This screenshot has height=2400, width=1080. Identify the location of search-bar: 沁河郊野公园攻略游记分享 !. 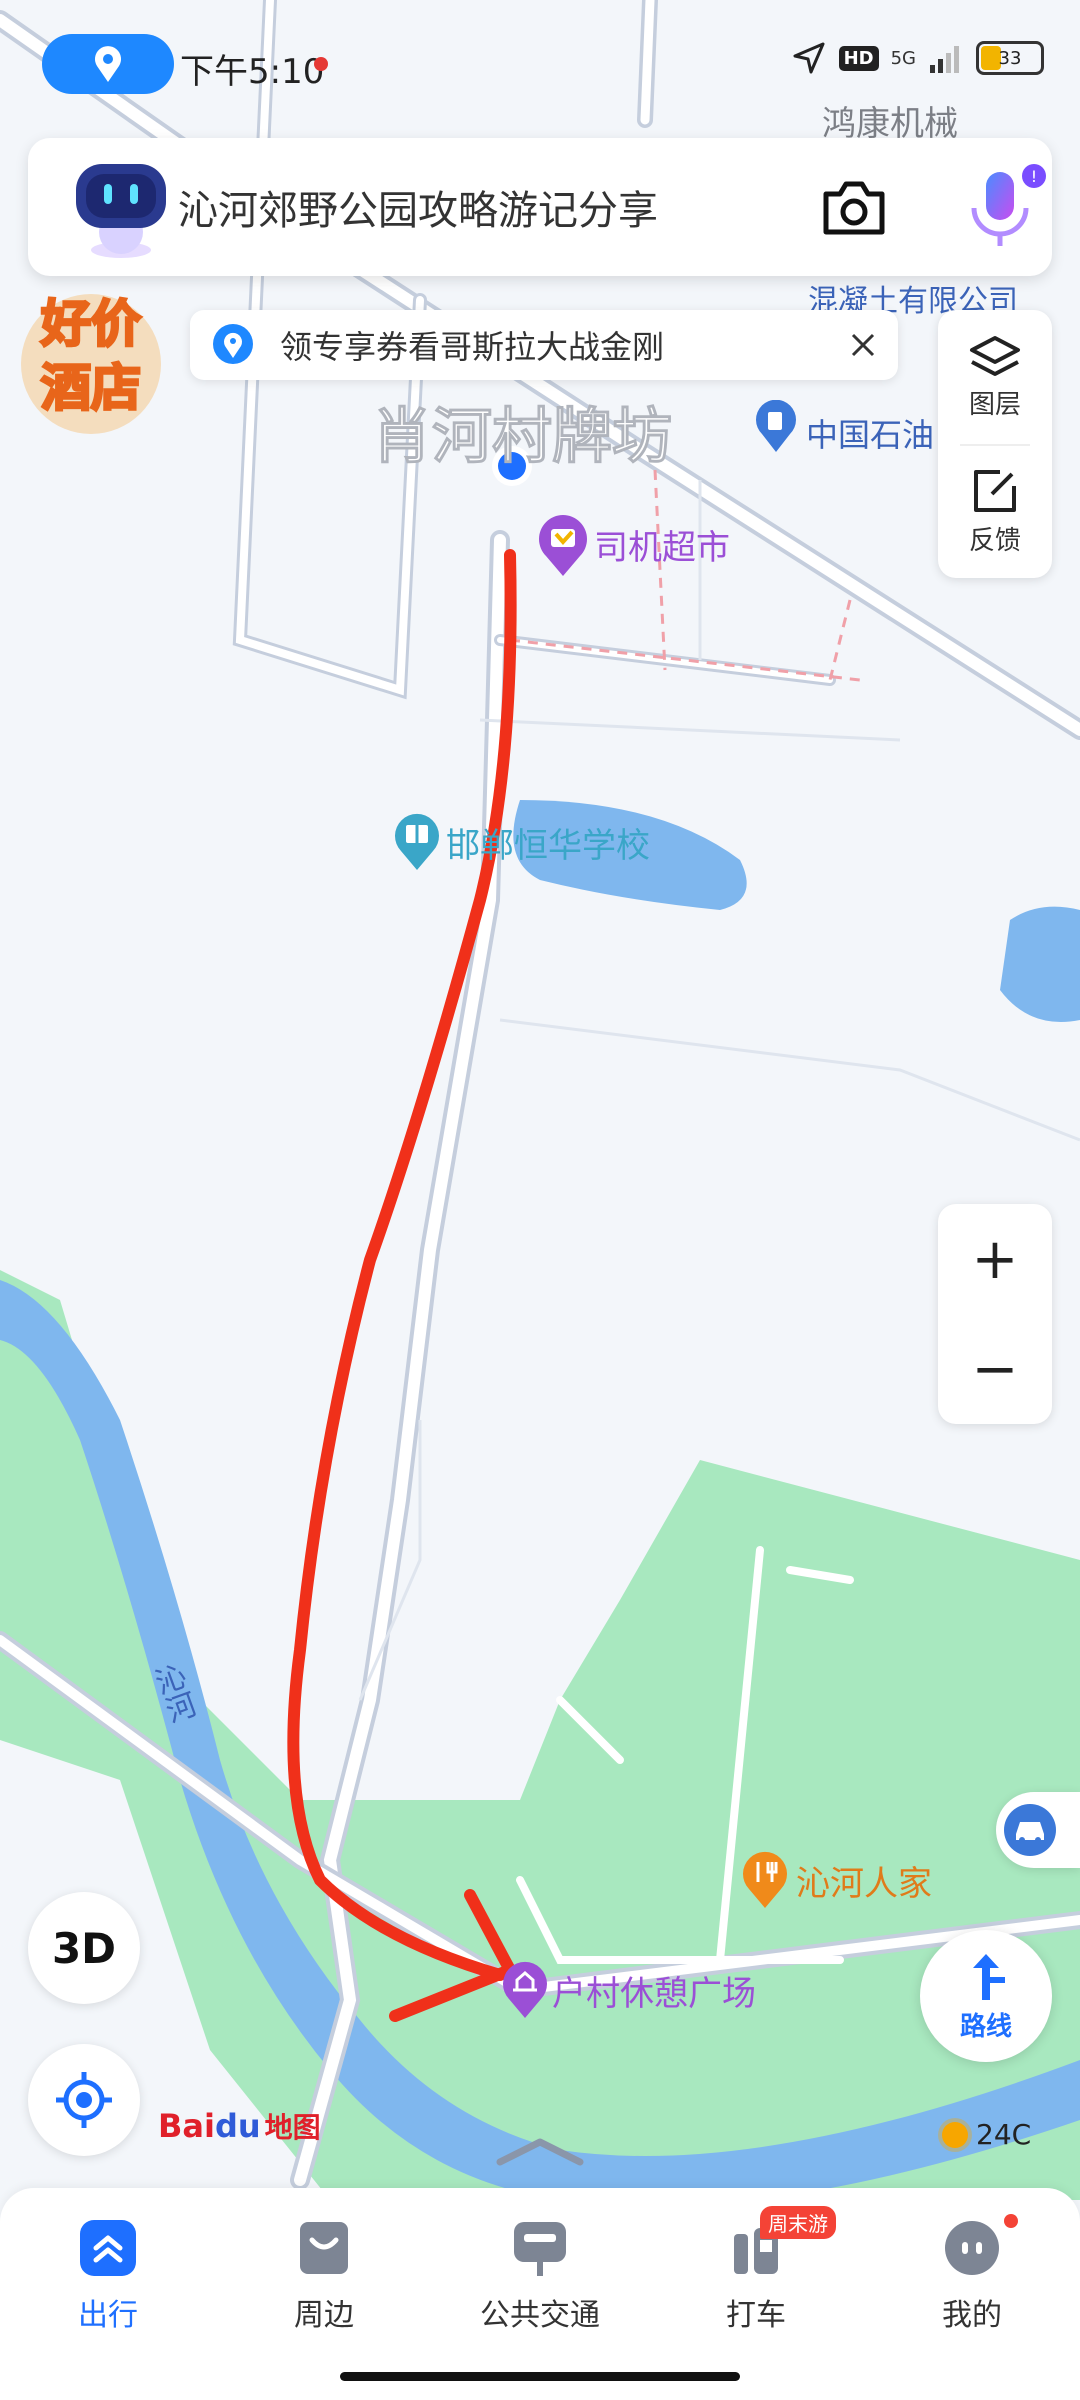
(540, 207).